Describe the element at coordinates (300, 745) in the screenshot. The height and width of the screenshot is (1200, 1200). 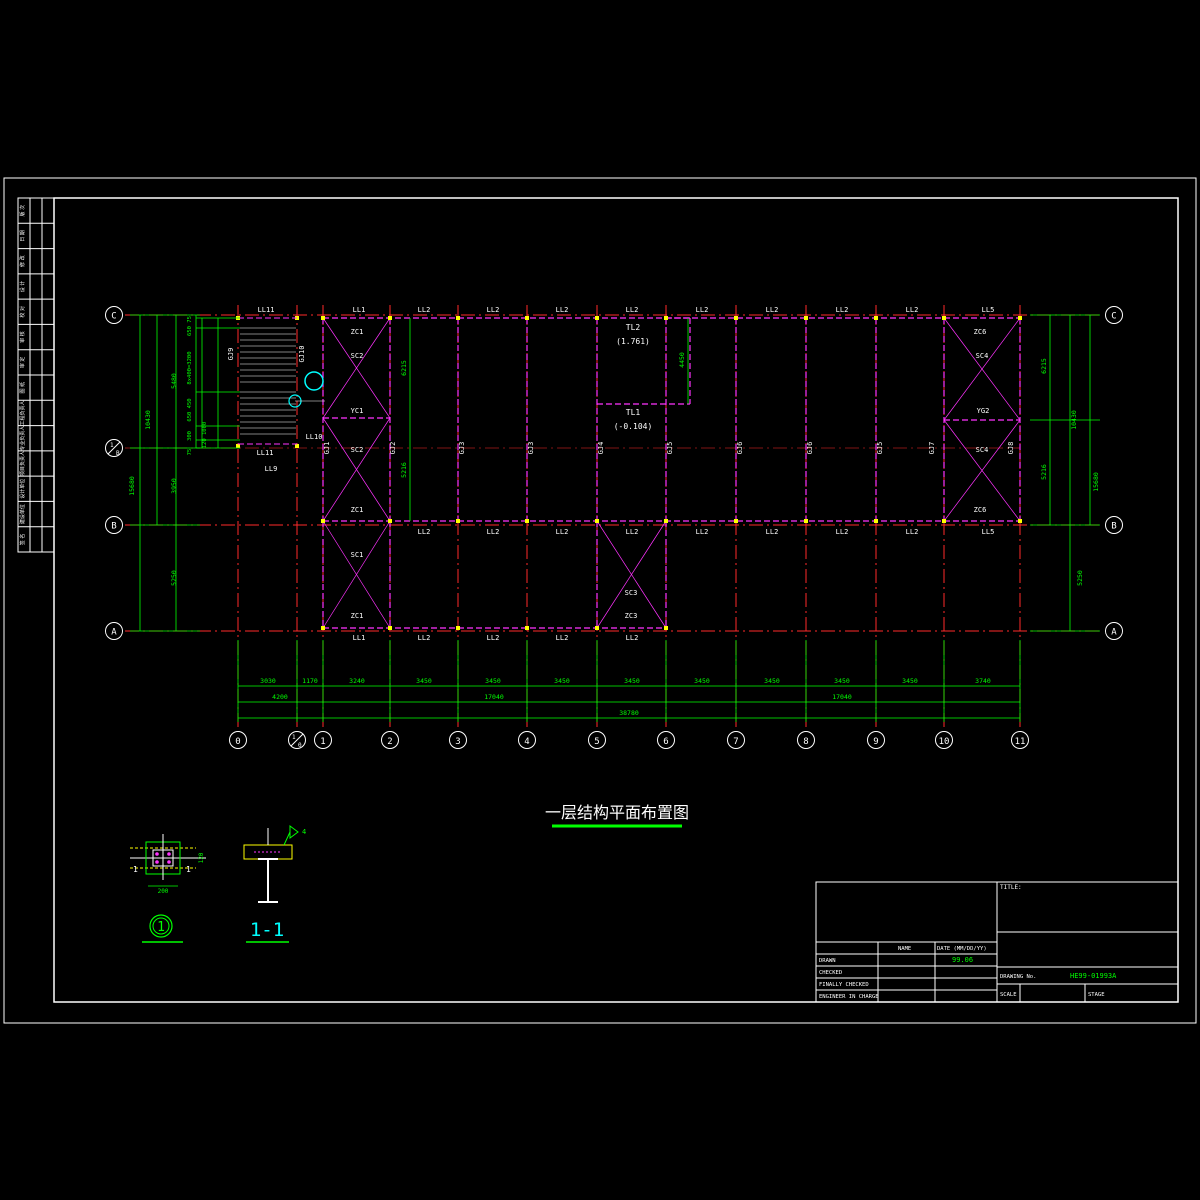
I see `grid-aux-den: 0` at that location.